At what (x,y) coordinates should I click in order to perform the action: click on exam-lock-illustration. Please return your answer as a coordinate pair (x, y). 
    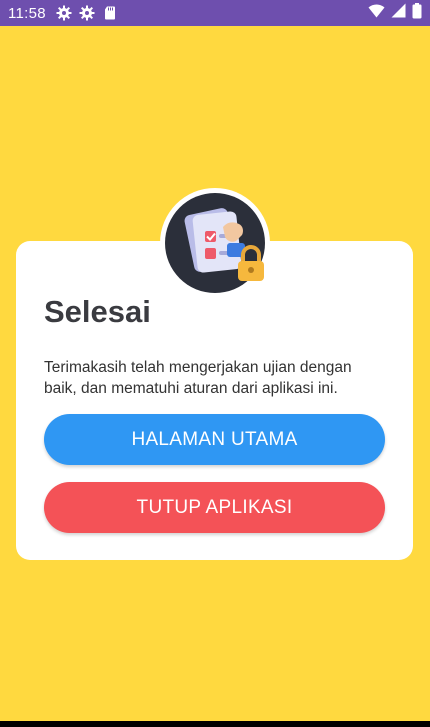
    Looking at the image, I should click on (215, 243).